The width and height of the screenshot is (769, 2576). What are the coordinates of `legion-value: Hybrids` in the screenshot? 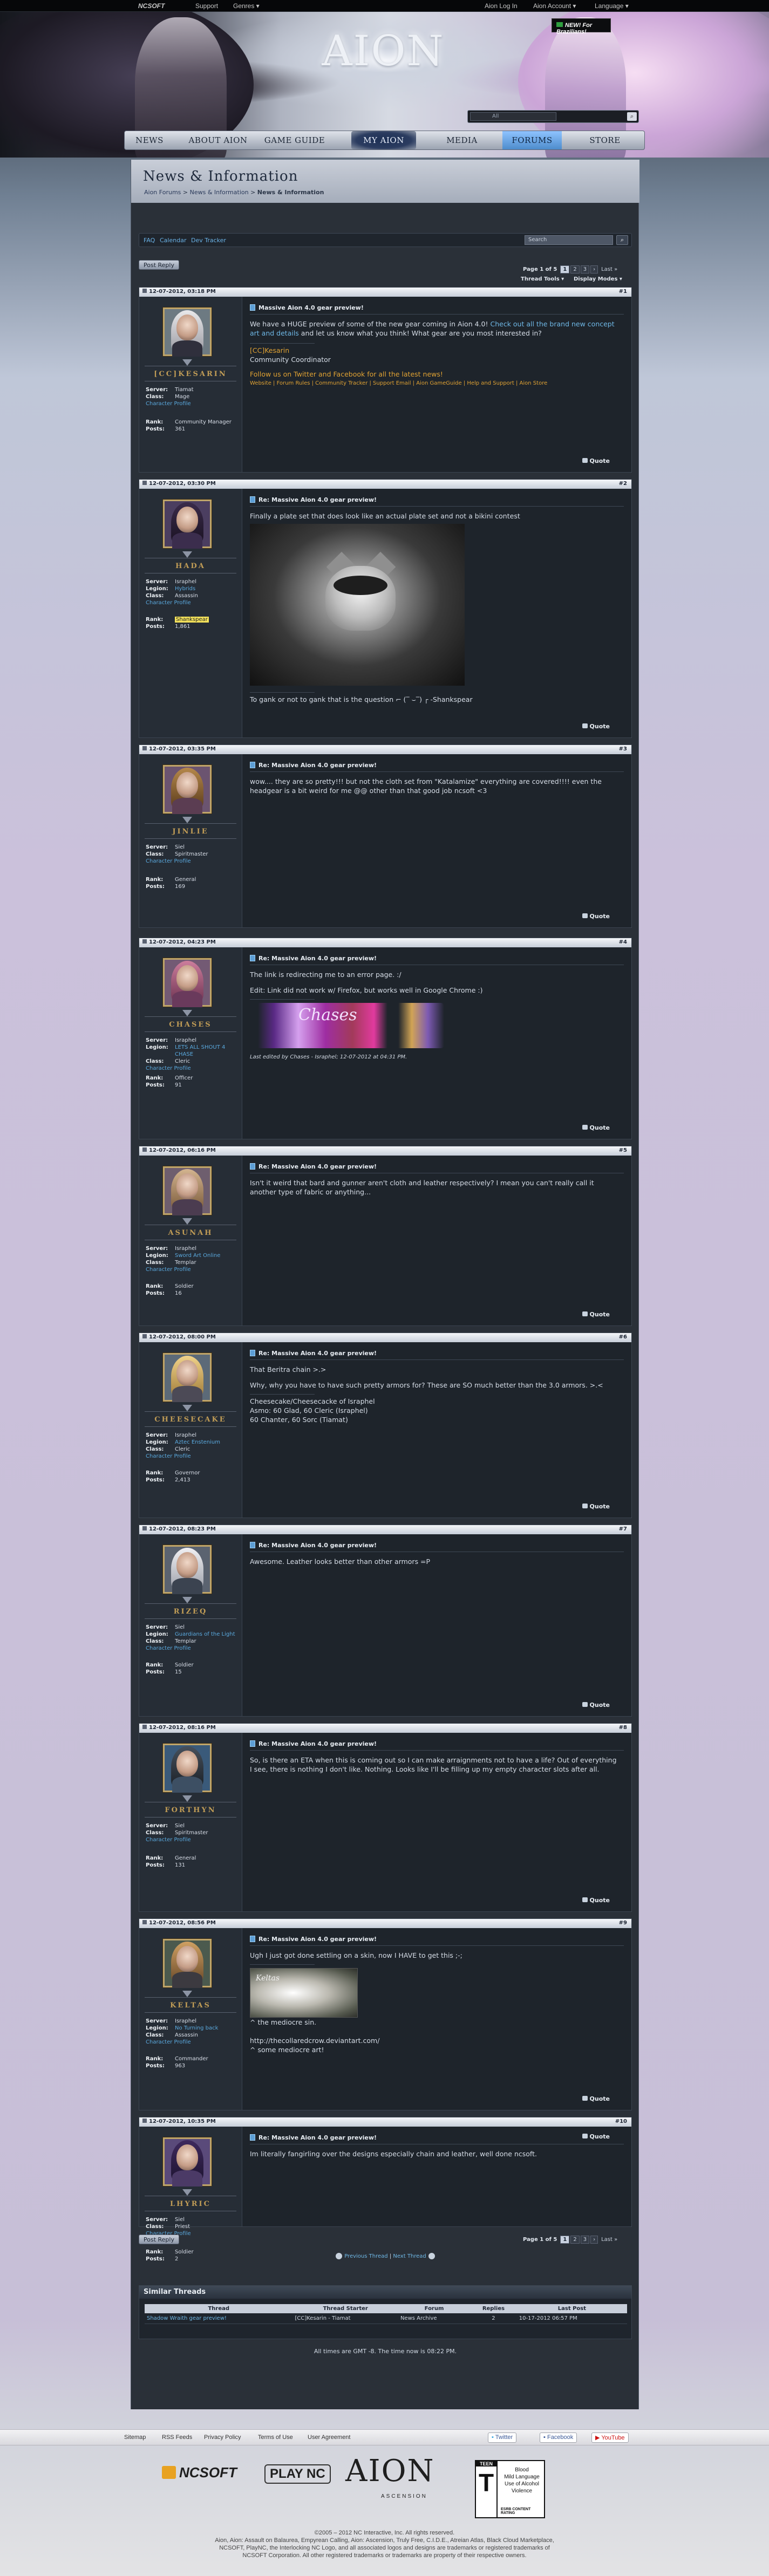 It's located at (206, 588).